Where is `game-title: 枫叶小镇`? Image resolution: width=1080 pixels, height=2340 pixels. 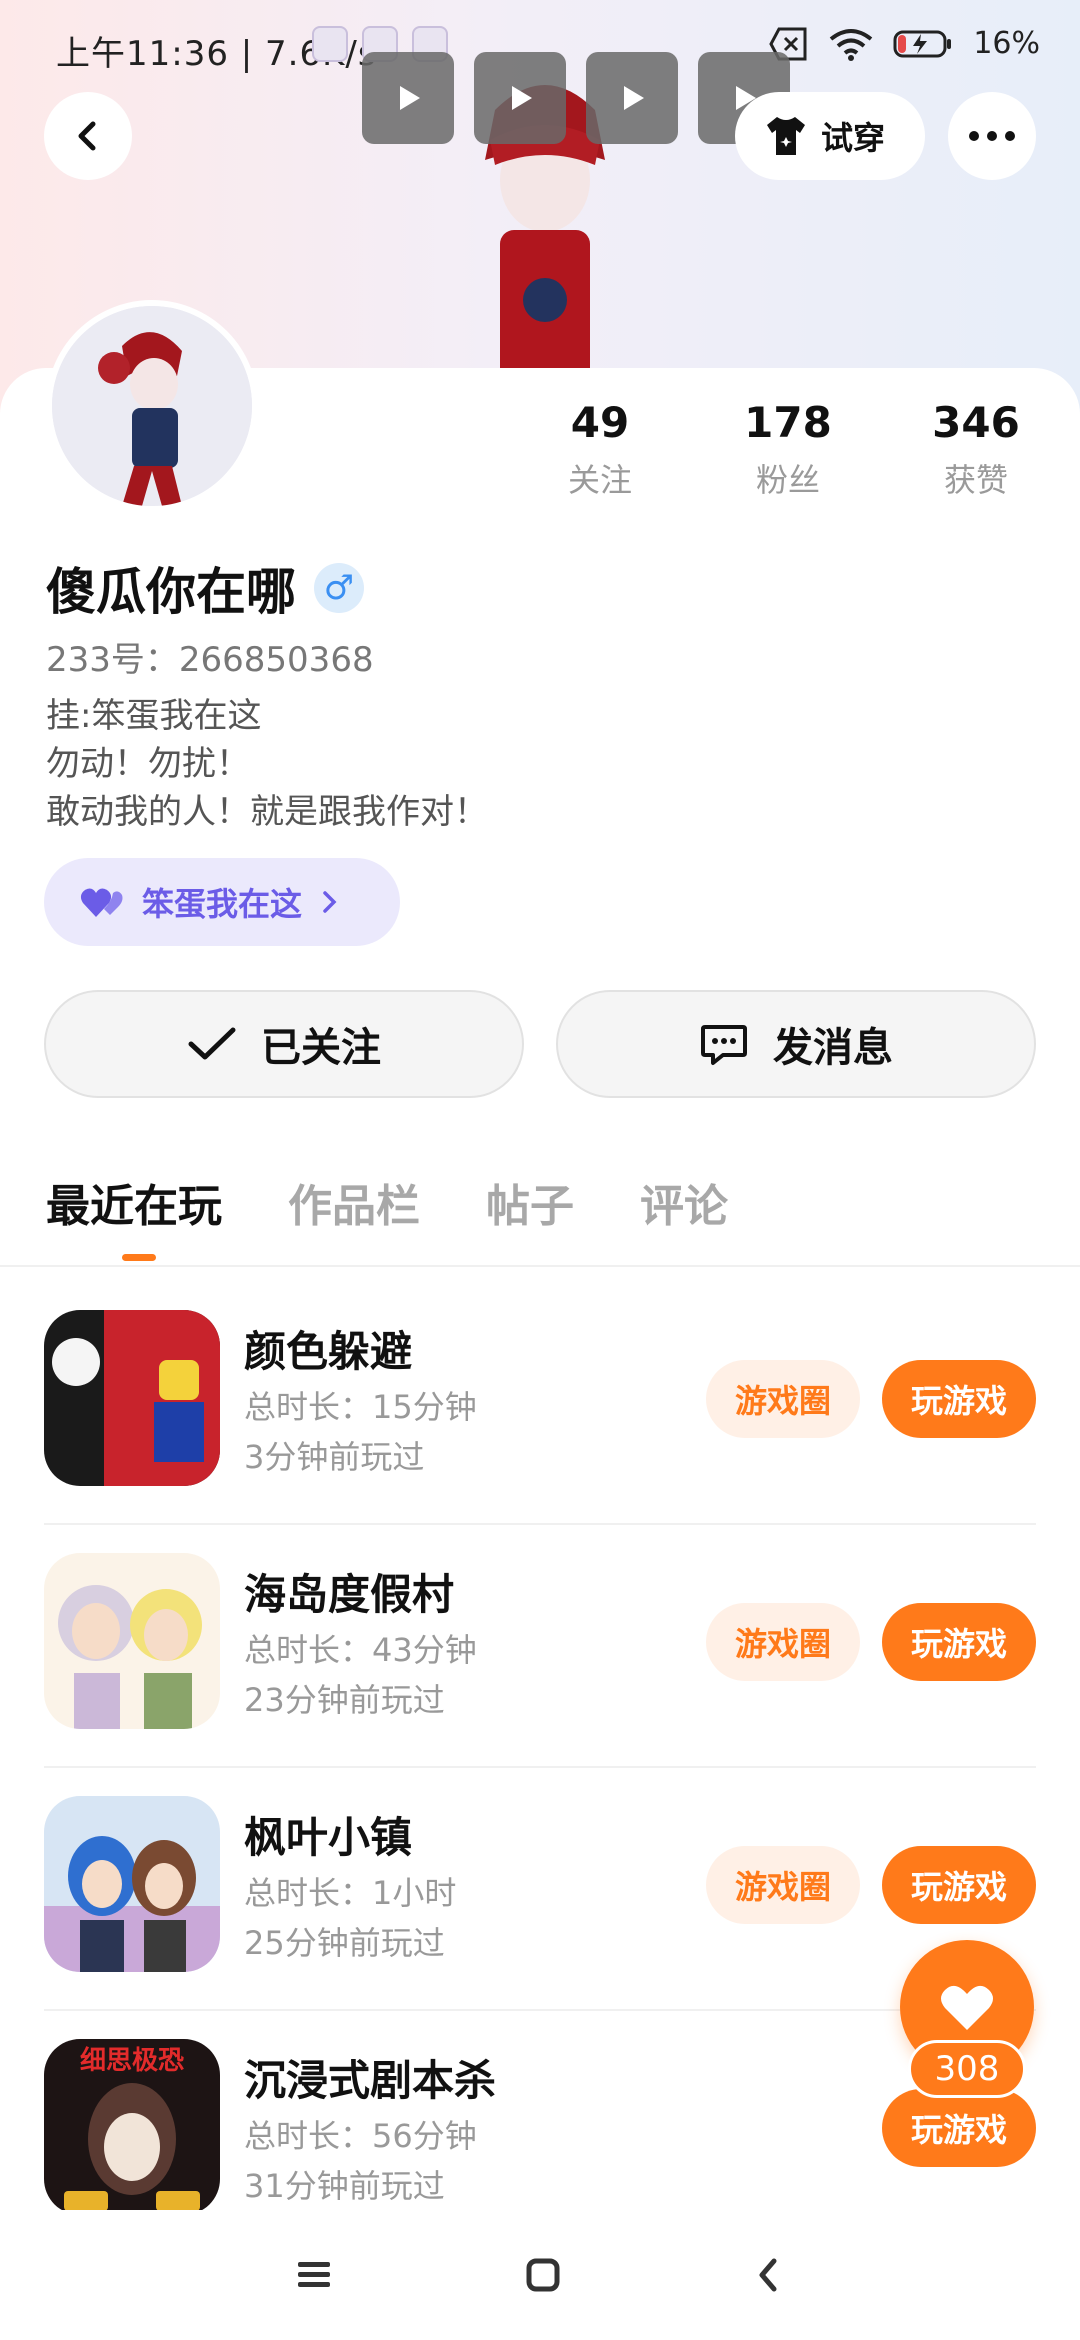 game-title: 枫叶小镇 is located at coordinates (328, 1837).